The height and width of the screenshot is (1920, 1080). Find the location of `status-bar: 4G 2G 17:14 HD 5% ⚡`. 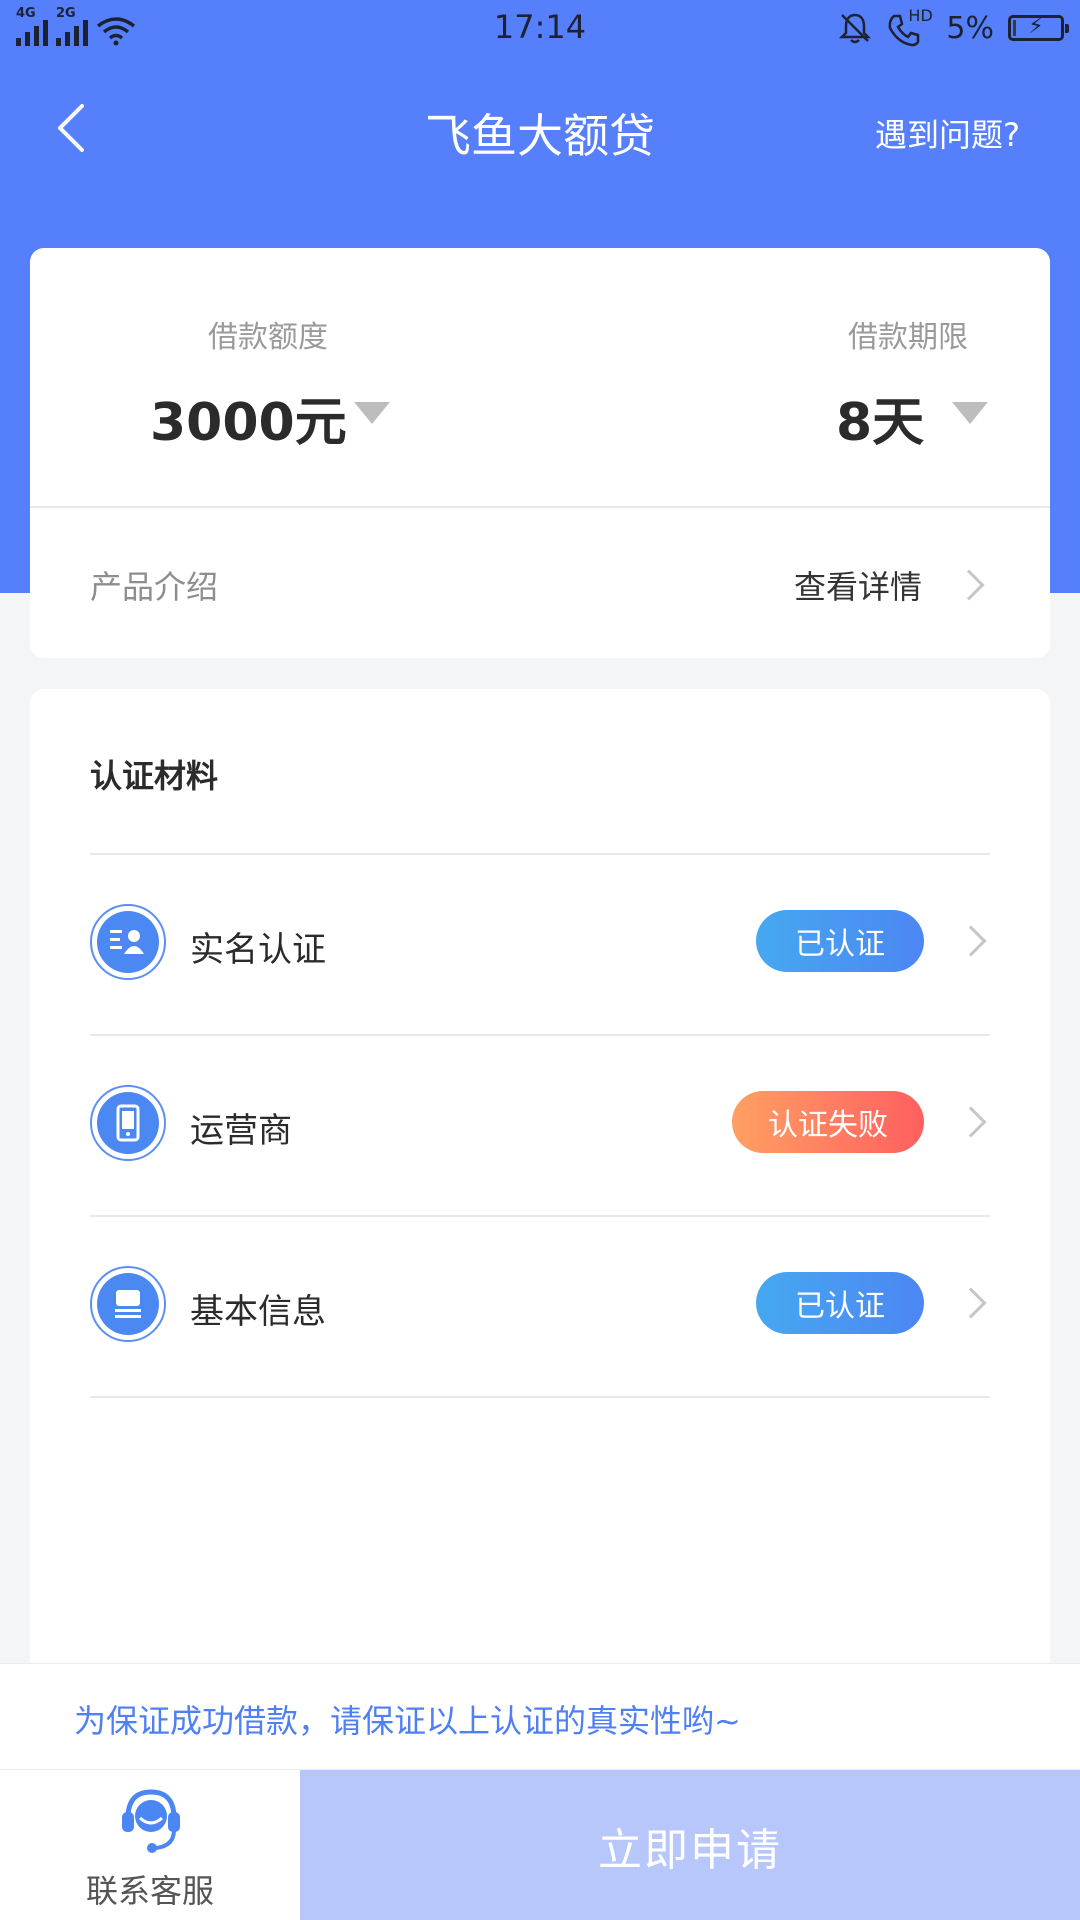

status-bar: 4G 2G 17:14 HD 5% ⚡ is located at coordinates (540, 28).